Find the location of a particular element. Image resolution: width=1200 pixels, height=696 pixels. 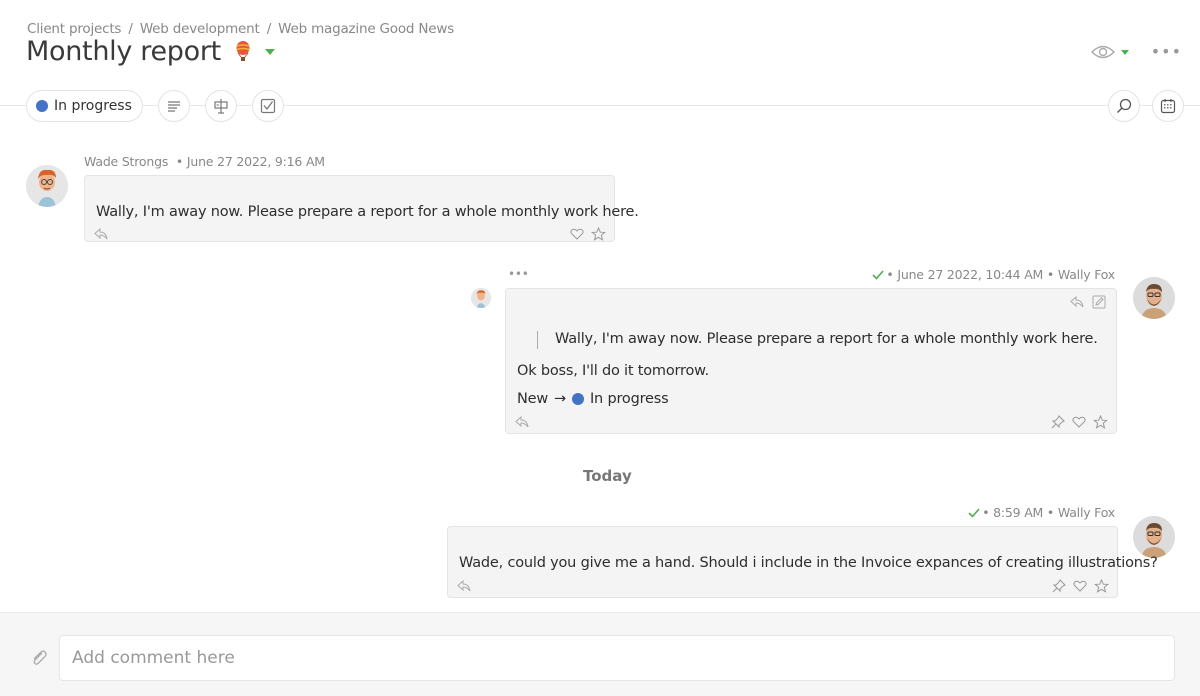

status-from: New is located at coordinates (533, 399).